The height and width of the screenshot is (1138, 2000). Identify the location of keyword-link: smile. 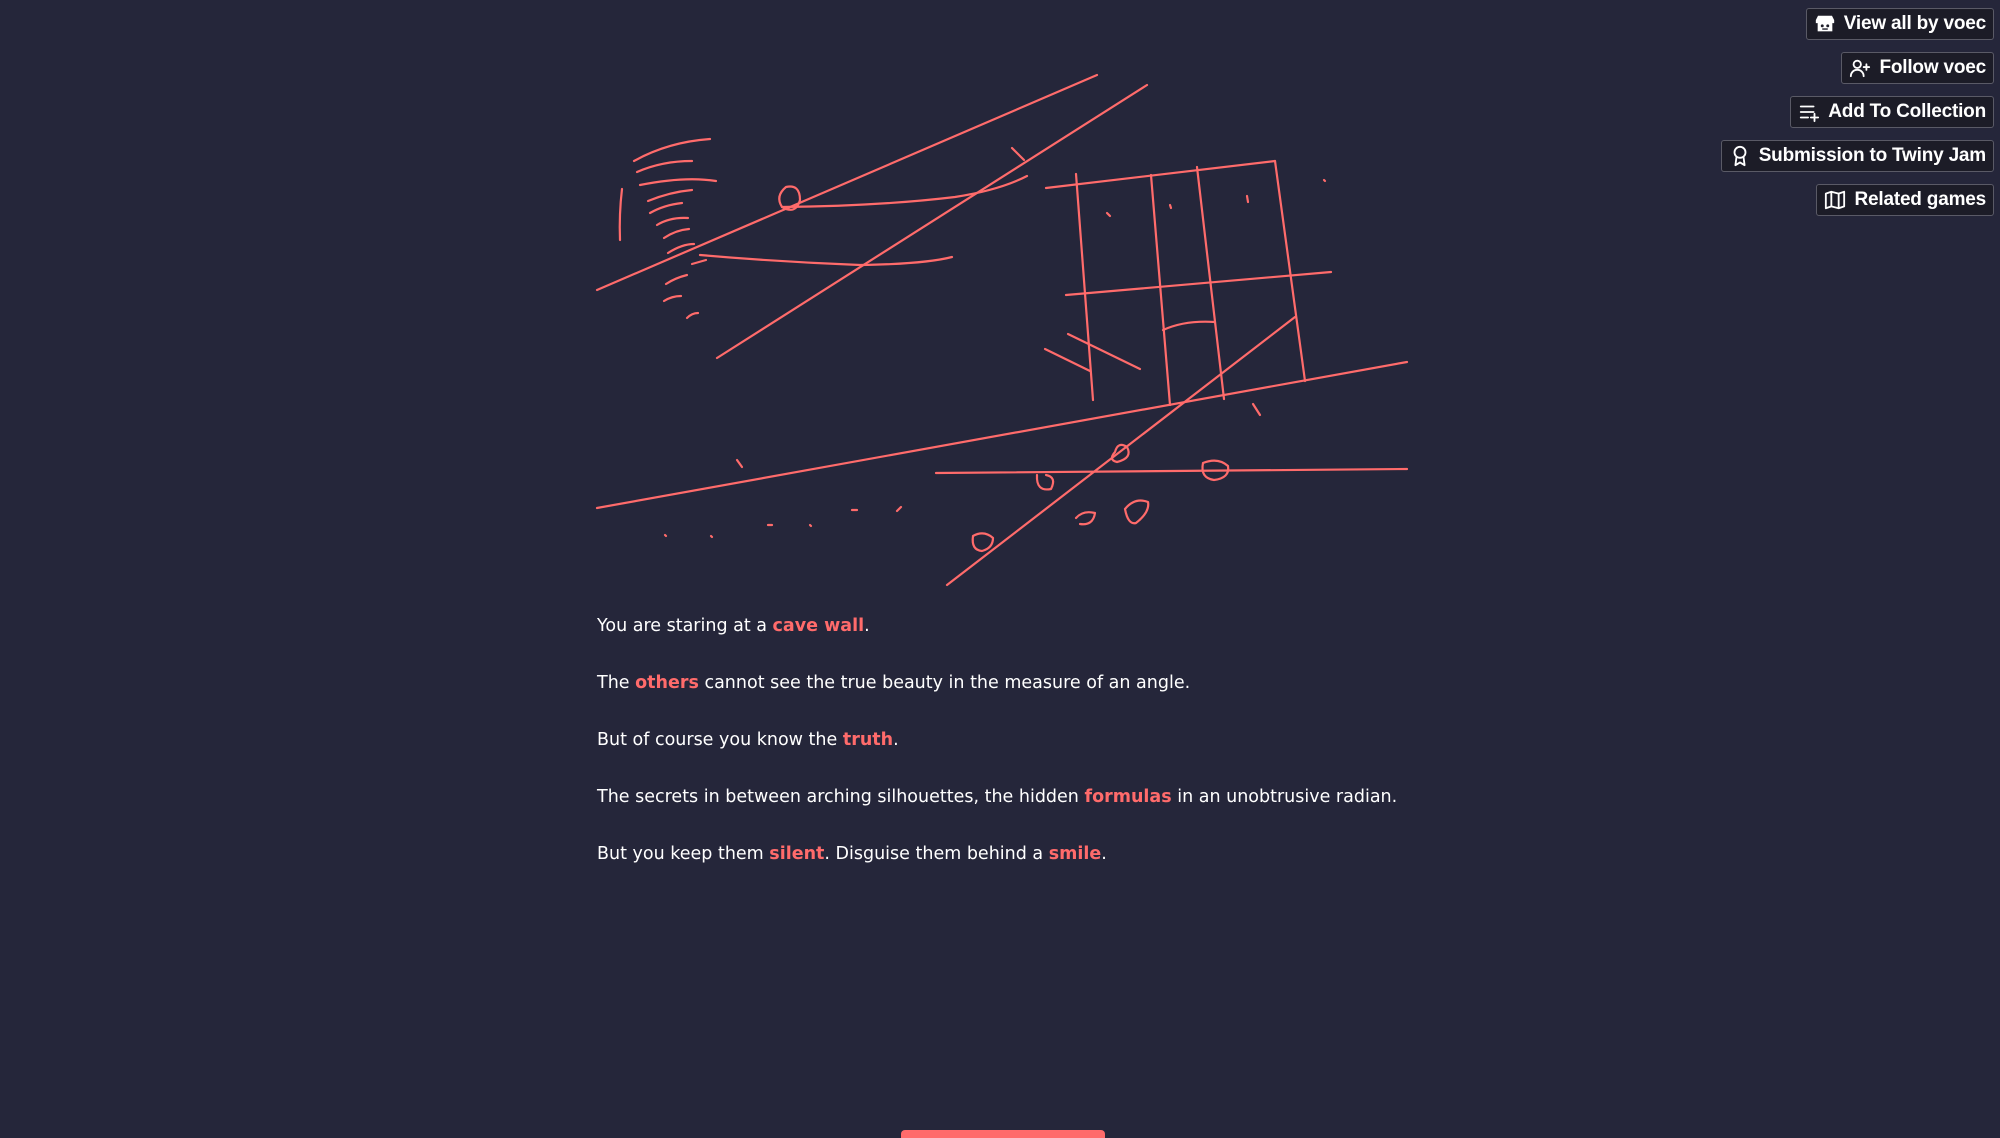
(1075, 854).